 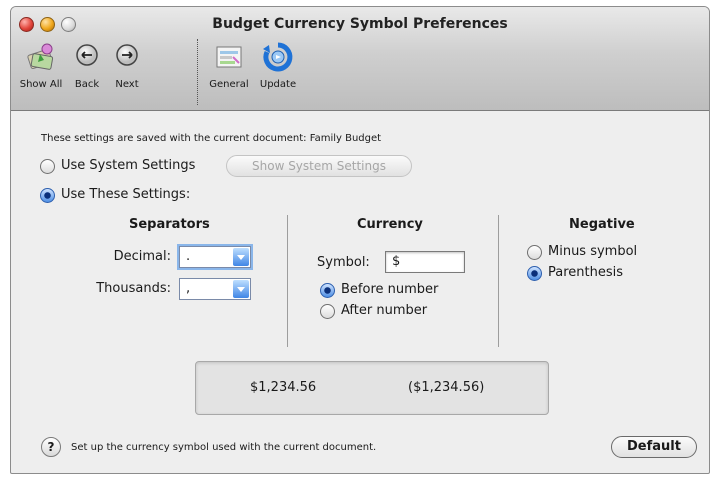 What do you see at coordinates (390, 224) in the screenshot?
I see `currency-heading: Currency` at bounding box center [390, 224].